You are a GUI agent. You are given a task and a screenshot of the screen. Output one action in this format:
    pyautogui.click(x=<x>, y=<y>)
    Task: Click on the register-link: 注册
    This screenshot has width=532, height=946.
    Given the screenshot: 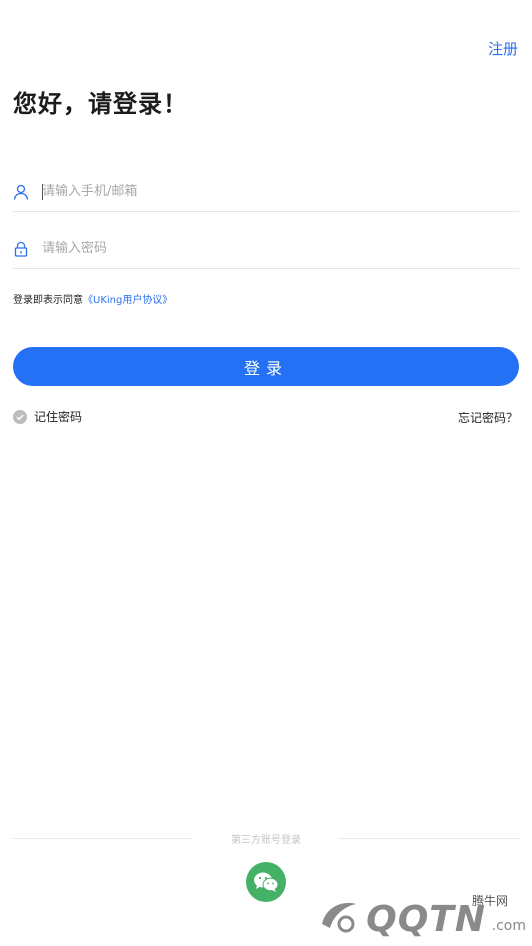 What is the action you would take?
    pyautogui.click(x=503, y=48)
    